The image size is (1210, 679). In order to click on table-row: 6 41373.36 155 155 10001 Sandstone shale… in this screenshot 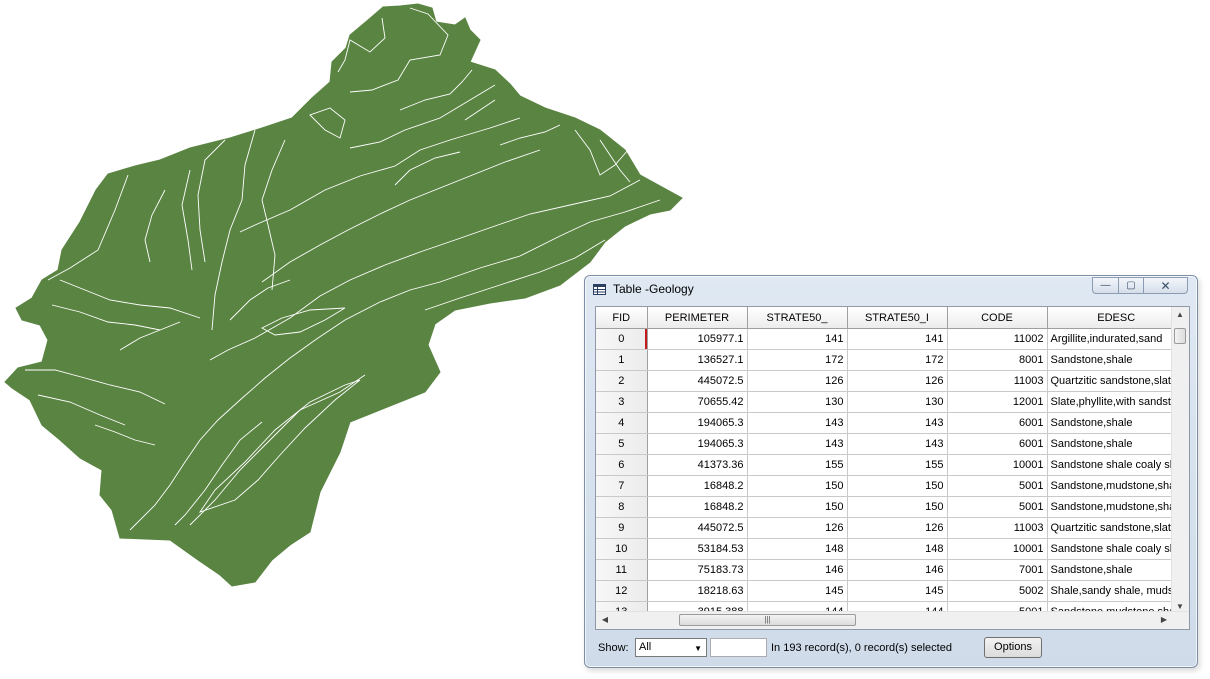, I will do `click(891, 465)`.